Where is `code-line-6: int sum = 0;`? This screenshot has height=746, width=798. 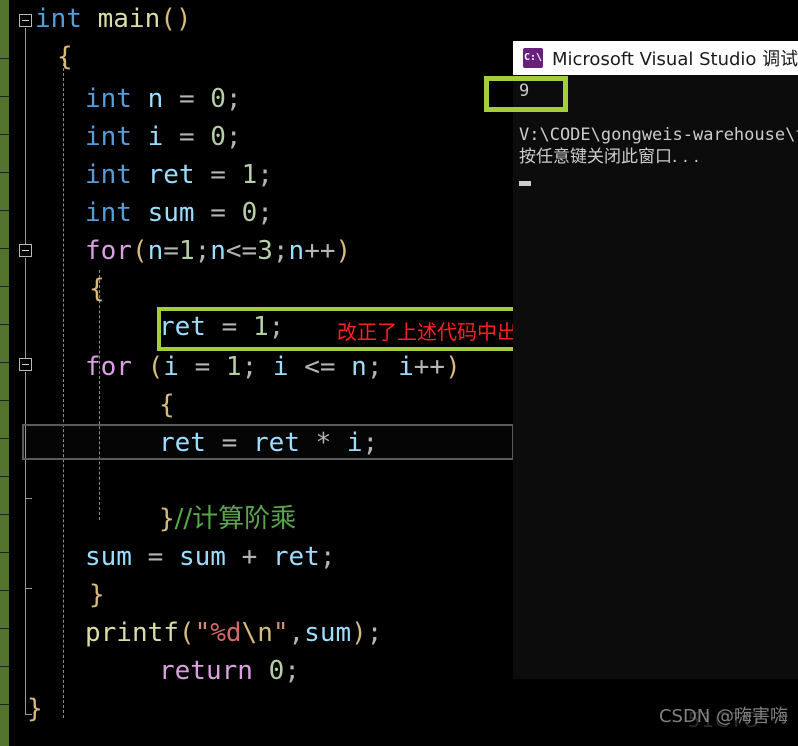
code-line-6: int sum = 0; is located at coordinates (179, 213).